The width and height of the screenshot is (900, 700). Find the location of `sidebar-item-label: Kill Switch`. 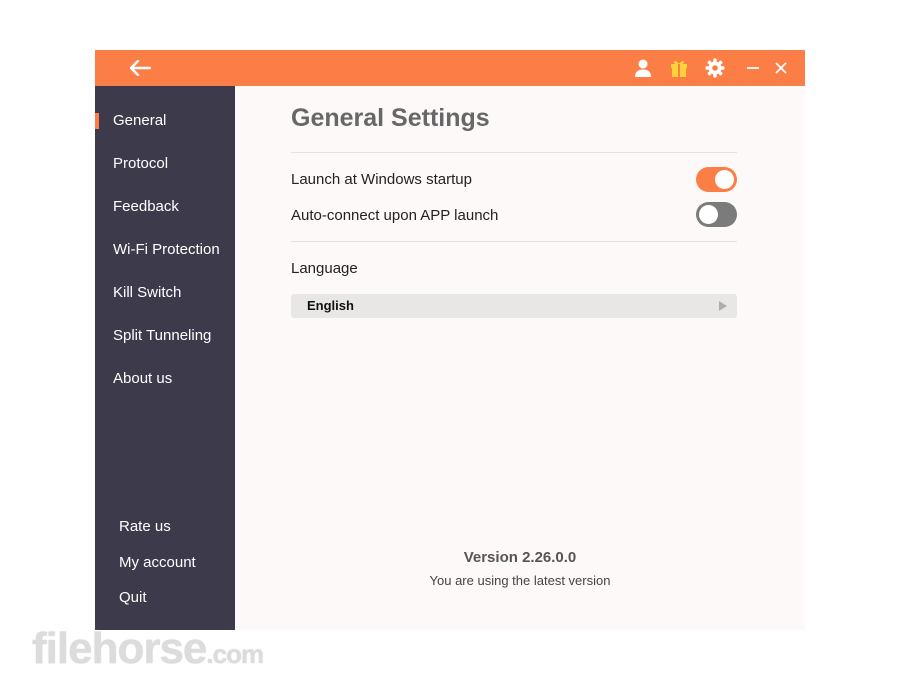

sidebar-item-label: Kill Switch is located at coordinates (147, 292).